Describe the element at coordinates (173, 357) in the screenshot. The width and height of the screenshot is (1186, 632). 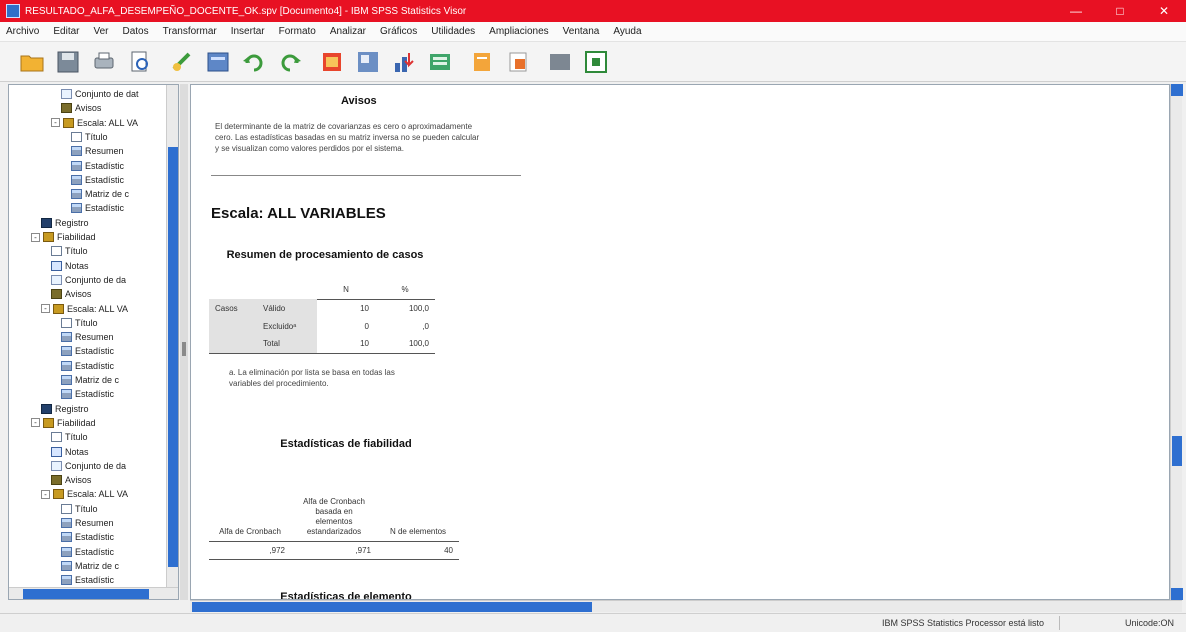
I see `navigator-scroll-thumb` at that location.